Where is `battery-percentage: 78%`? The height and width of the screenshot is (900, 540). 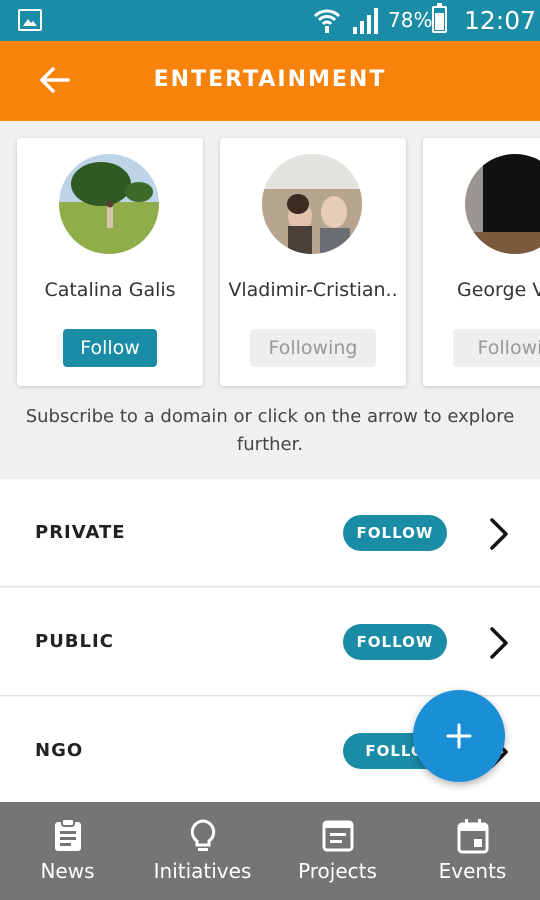 battery-percentage: 78% is located at coordinates (410, 20).